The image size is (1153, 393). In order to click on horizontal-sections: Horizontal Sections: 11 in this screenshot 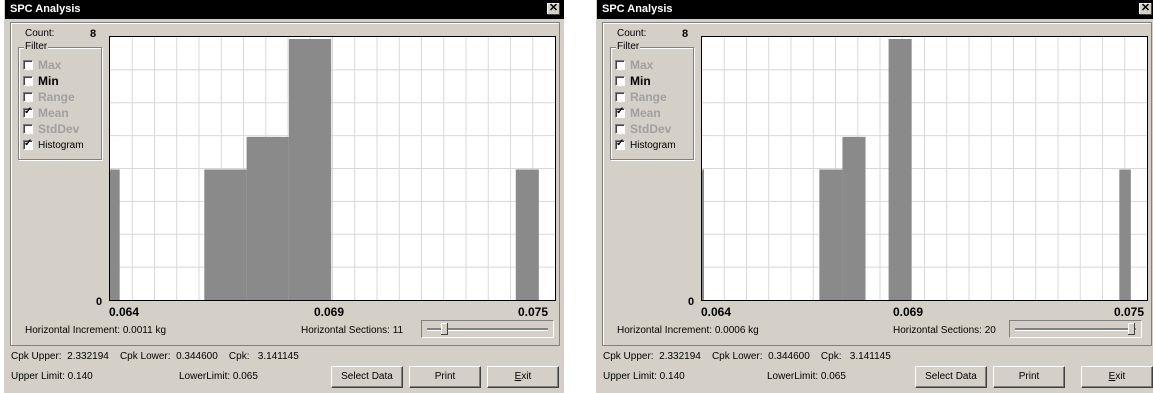, I will do `click(352, 330)`.